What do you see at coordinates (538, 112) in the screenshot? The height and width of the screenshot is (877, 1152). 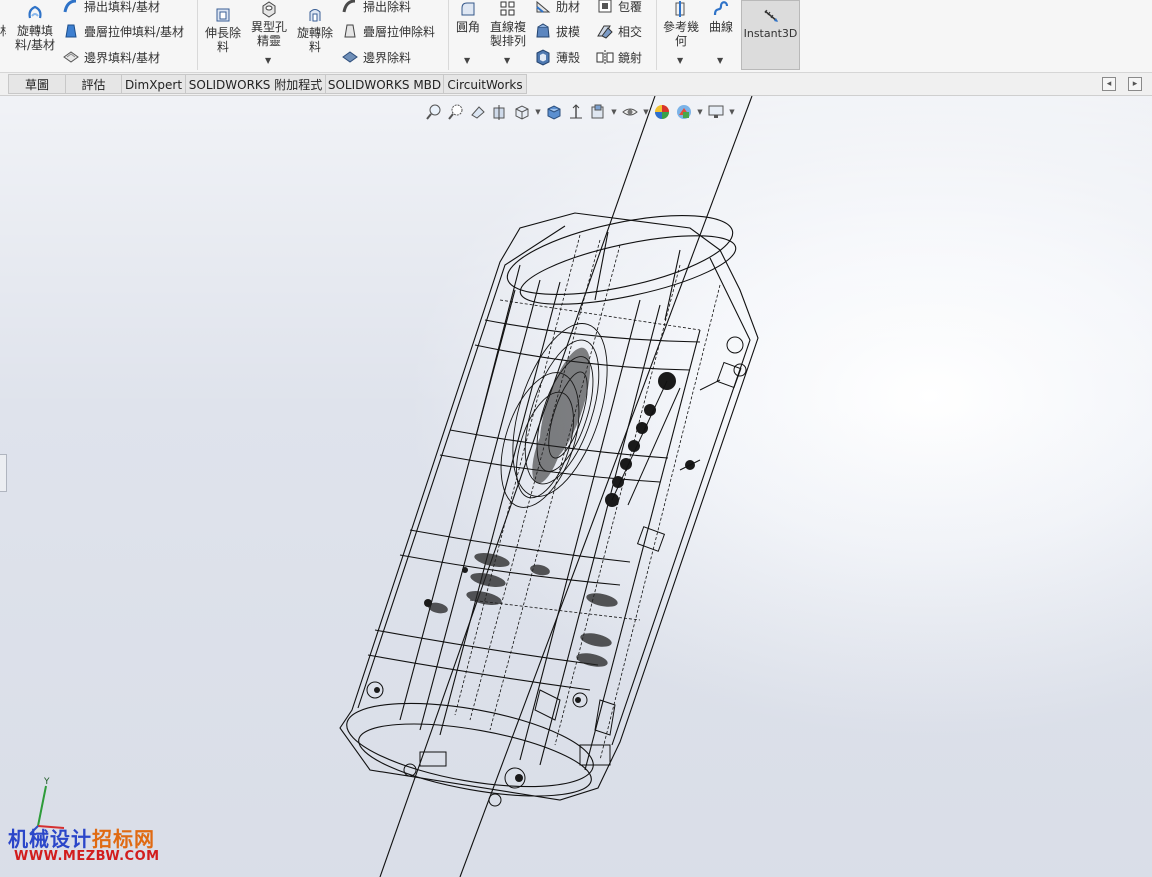 I see `view-orientation-dropdown: ▼` at bounding box center [538, 112].